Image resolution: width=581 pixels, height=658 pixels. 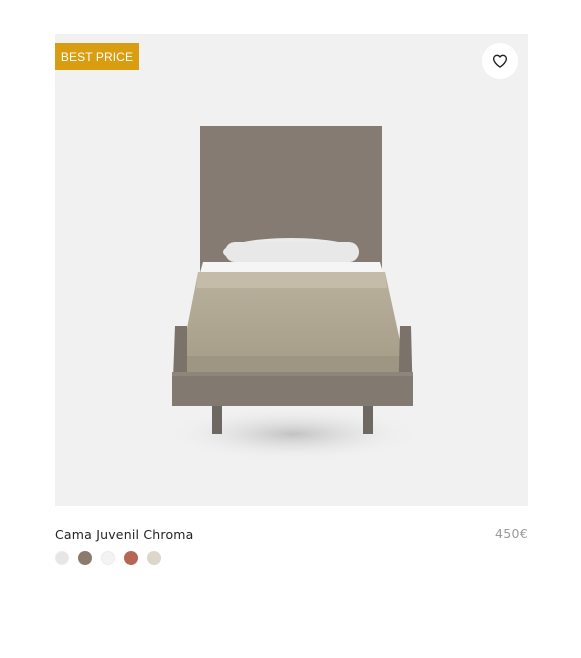 What do you see at coordinates (291, 536) in the screenshot?
I see `product-info: Cama Juvenil Chroma 450€` at bounding box center [291, 536].